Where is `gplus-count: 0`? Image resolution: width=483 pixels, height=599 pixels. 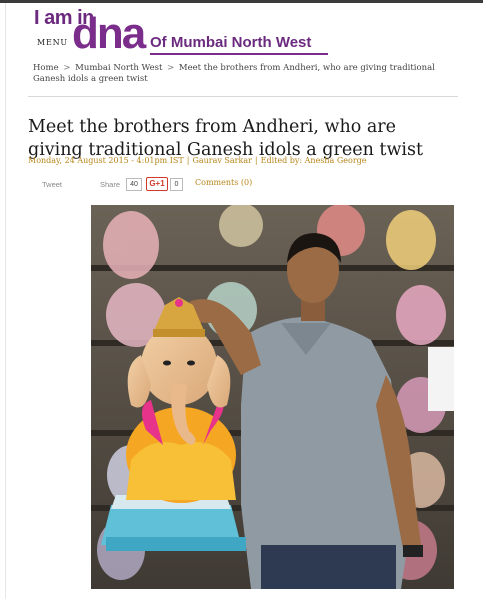
gplus-count: 0 is located at coordinates (176, 184).